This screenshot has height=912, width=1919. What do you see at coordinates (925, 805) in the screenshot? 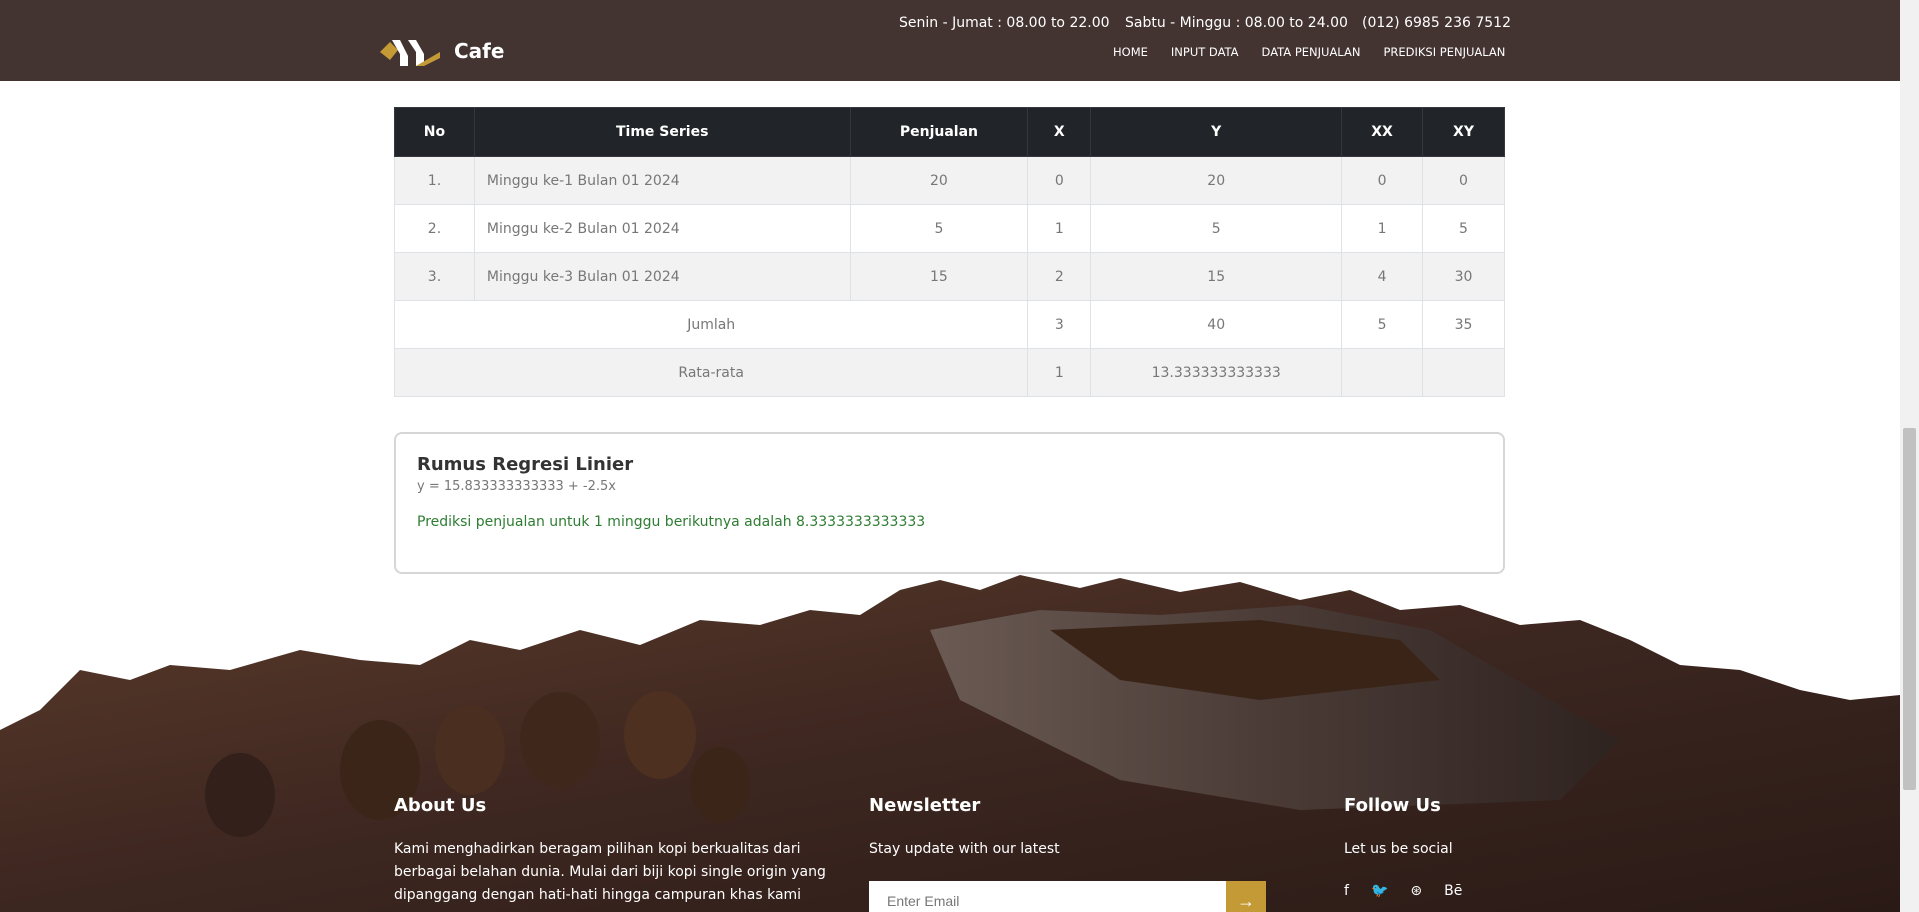
I see `newsletter-title: Newsletter` at bounding box center [925, 805].